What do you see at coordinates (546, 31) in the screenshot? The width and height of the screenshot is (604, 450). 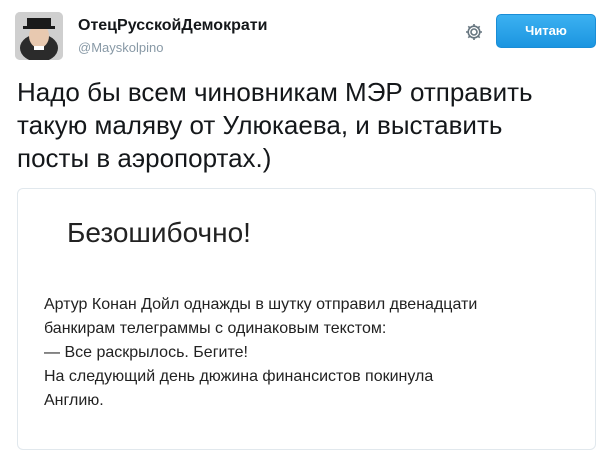 I see `follow-button: Читаю` at bounding box center [546, 31].